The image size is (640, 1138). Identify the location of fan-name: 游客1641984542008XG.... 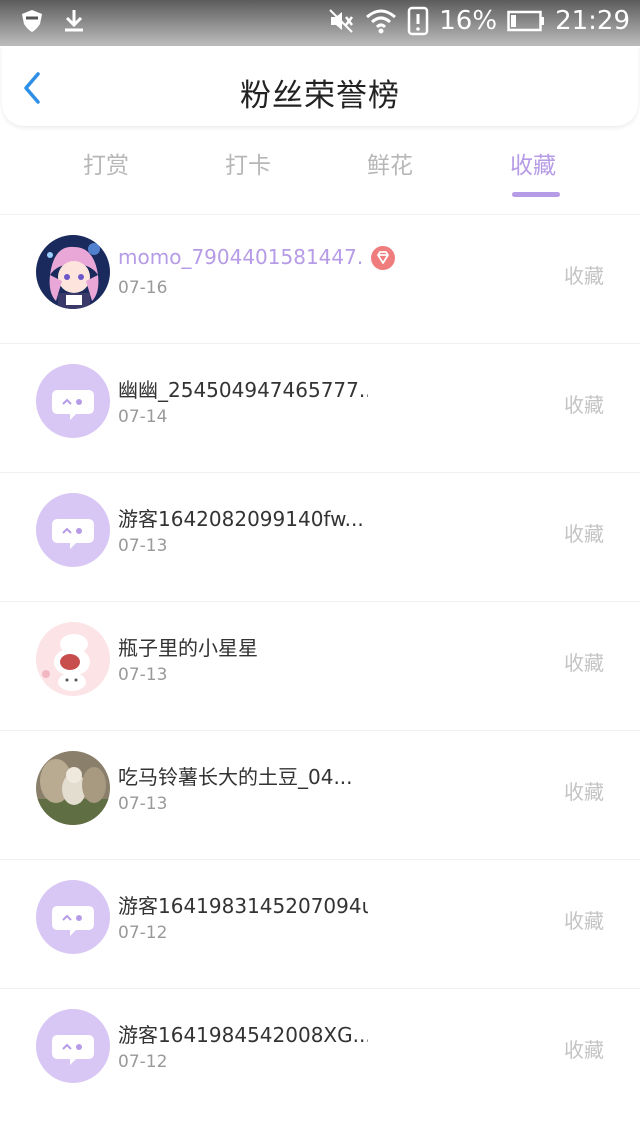
(243, 1035).